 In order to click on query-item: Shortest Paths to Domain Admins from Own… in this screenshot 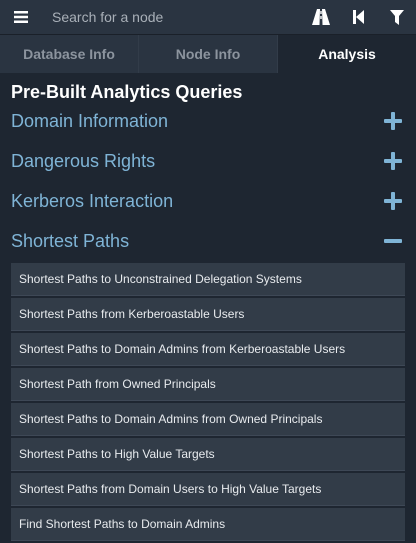, I will do `click(208, 419)`.